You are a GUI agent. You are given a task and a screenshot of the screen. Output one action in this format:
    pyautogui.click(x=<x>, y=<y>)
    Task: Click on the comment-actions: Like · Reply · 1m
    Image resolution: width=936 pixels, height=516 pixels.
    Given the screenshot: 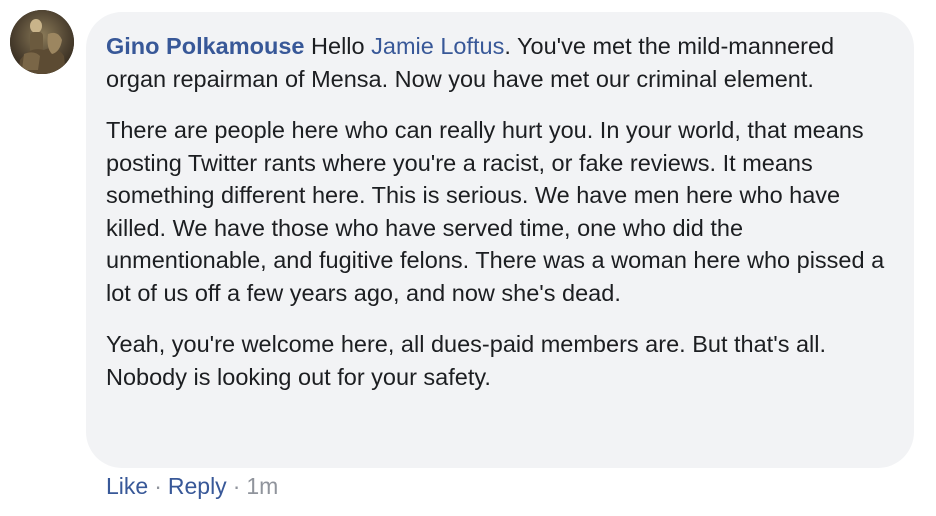 What is the action you would take?
    pyautogui.click(x=192, y=486)
    